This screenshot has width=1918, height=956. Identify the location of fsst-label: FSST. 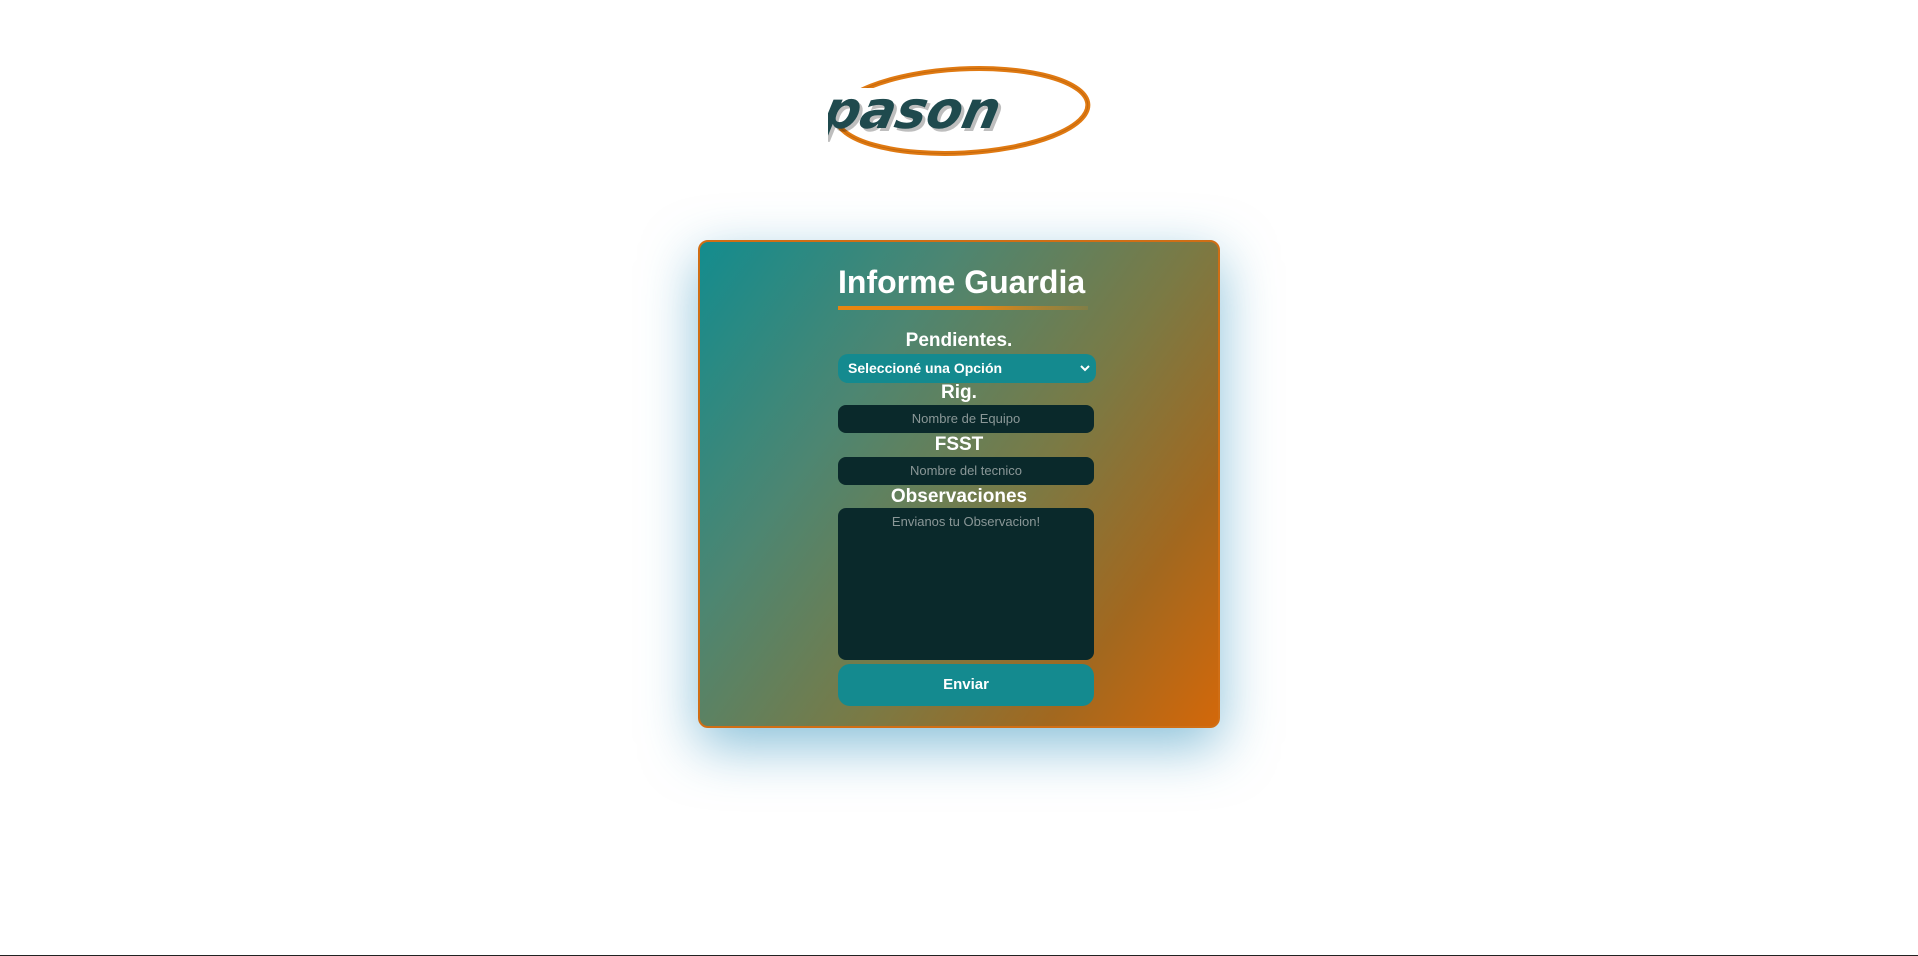
(959, 444).